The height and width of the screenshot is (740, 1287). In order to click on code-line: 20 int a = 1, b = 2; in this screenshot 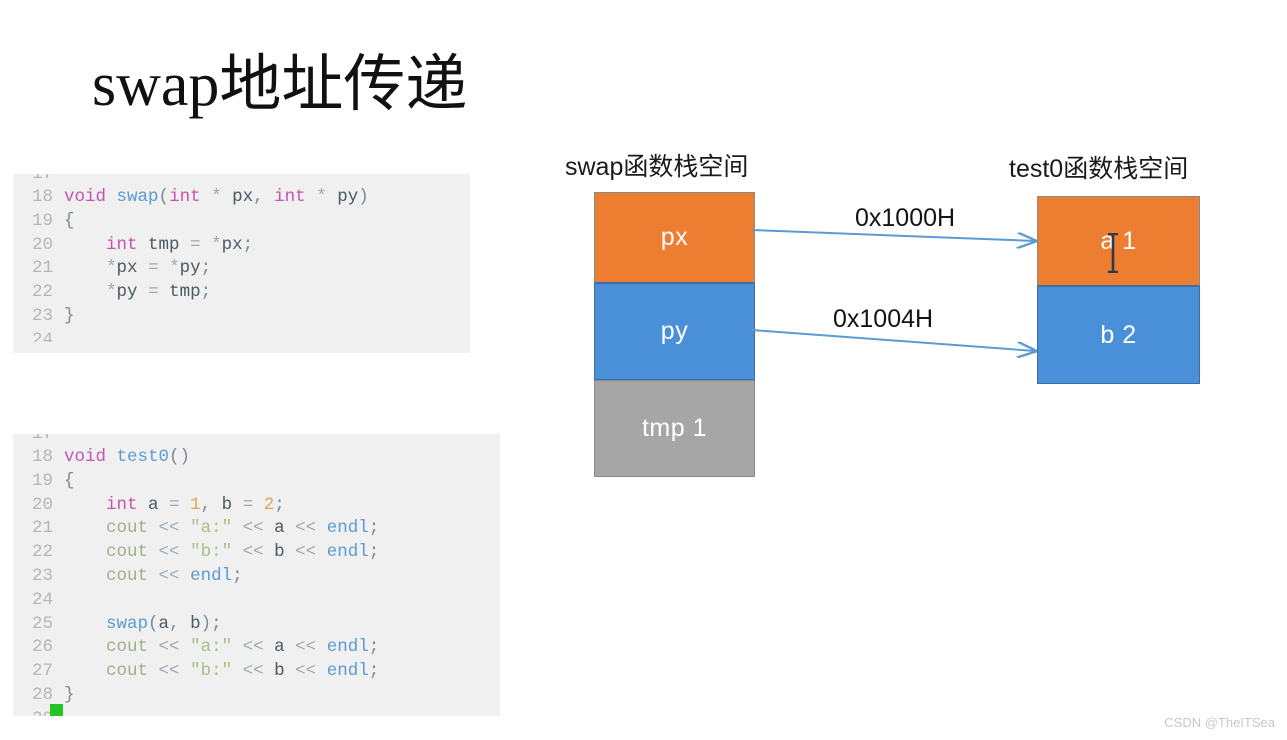, I will do `click(256, 506)`.